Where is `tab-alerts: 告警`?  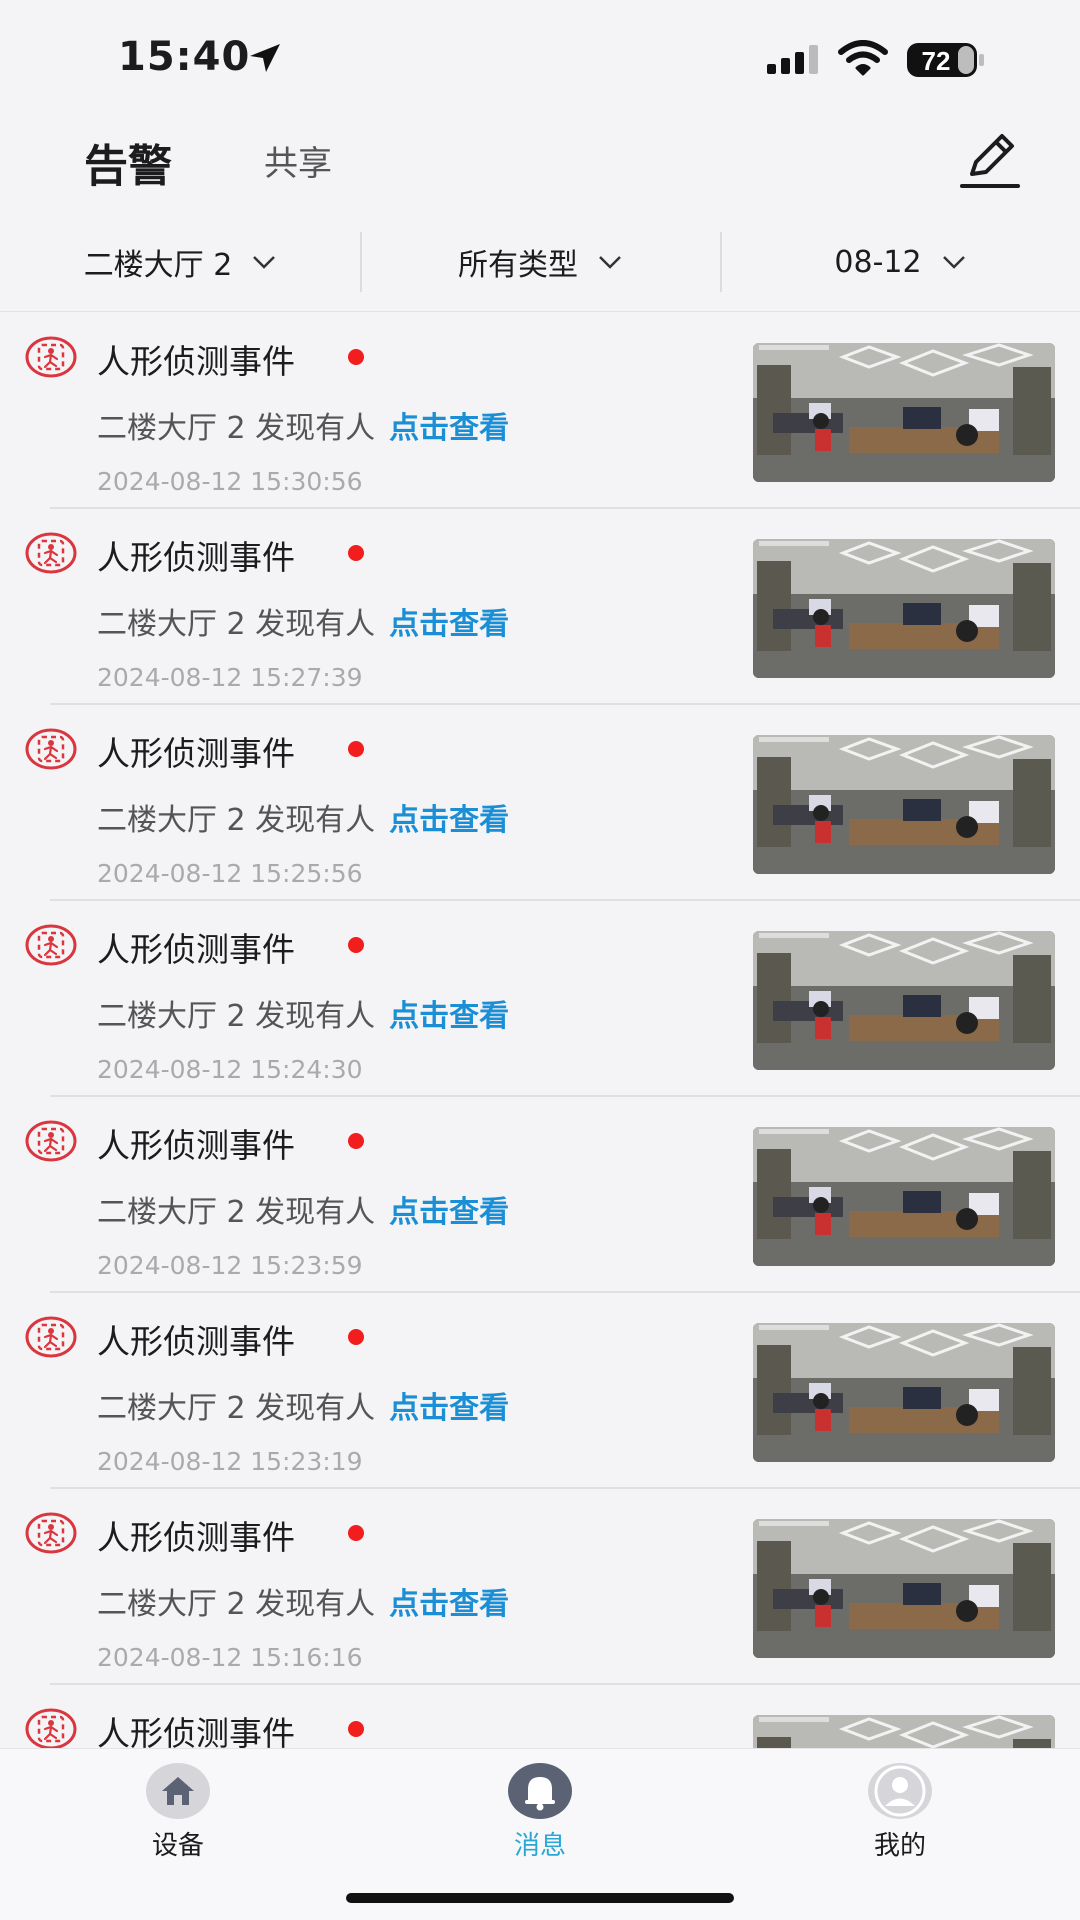 tab-alerts: 告警 is located at coordinates (128, 162).